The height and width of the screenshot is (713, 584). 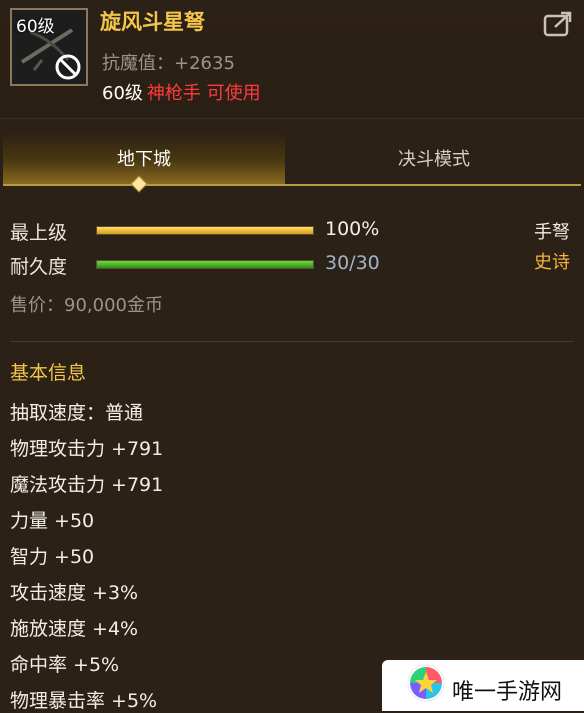 I want to click on anti-magic-value: 抗魔值：+2635, so click(x=168, y=63).